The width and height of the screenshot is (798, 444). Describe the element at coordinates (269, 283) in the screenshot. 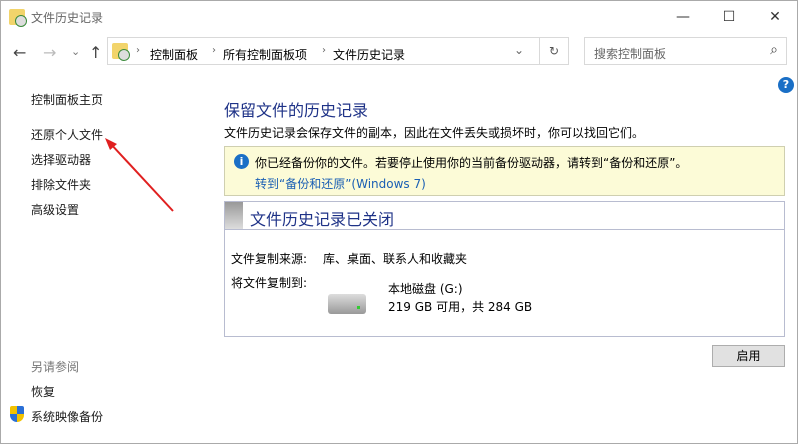

I see `destination-label: 将文件复制到:` at that location.